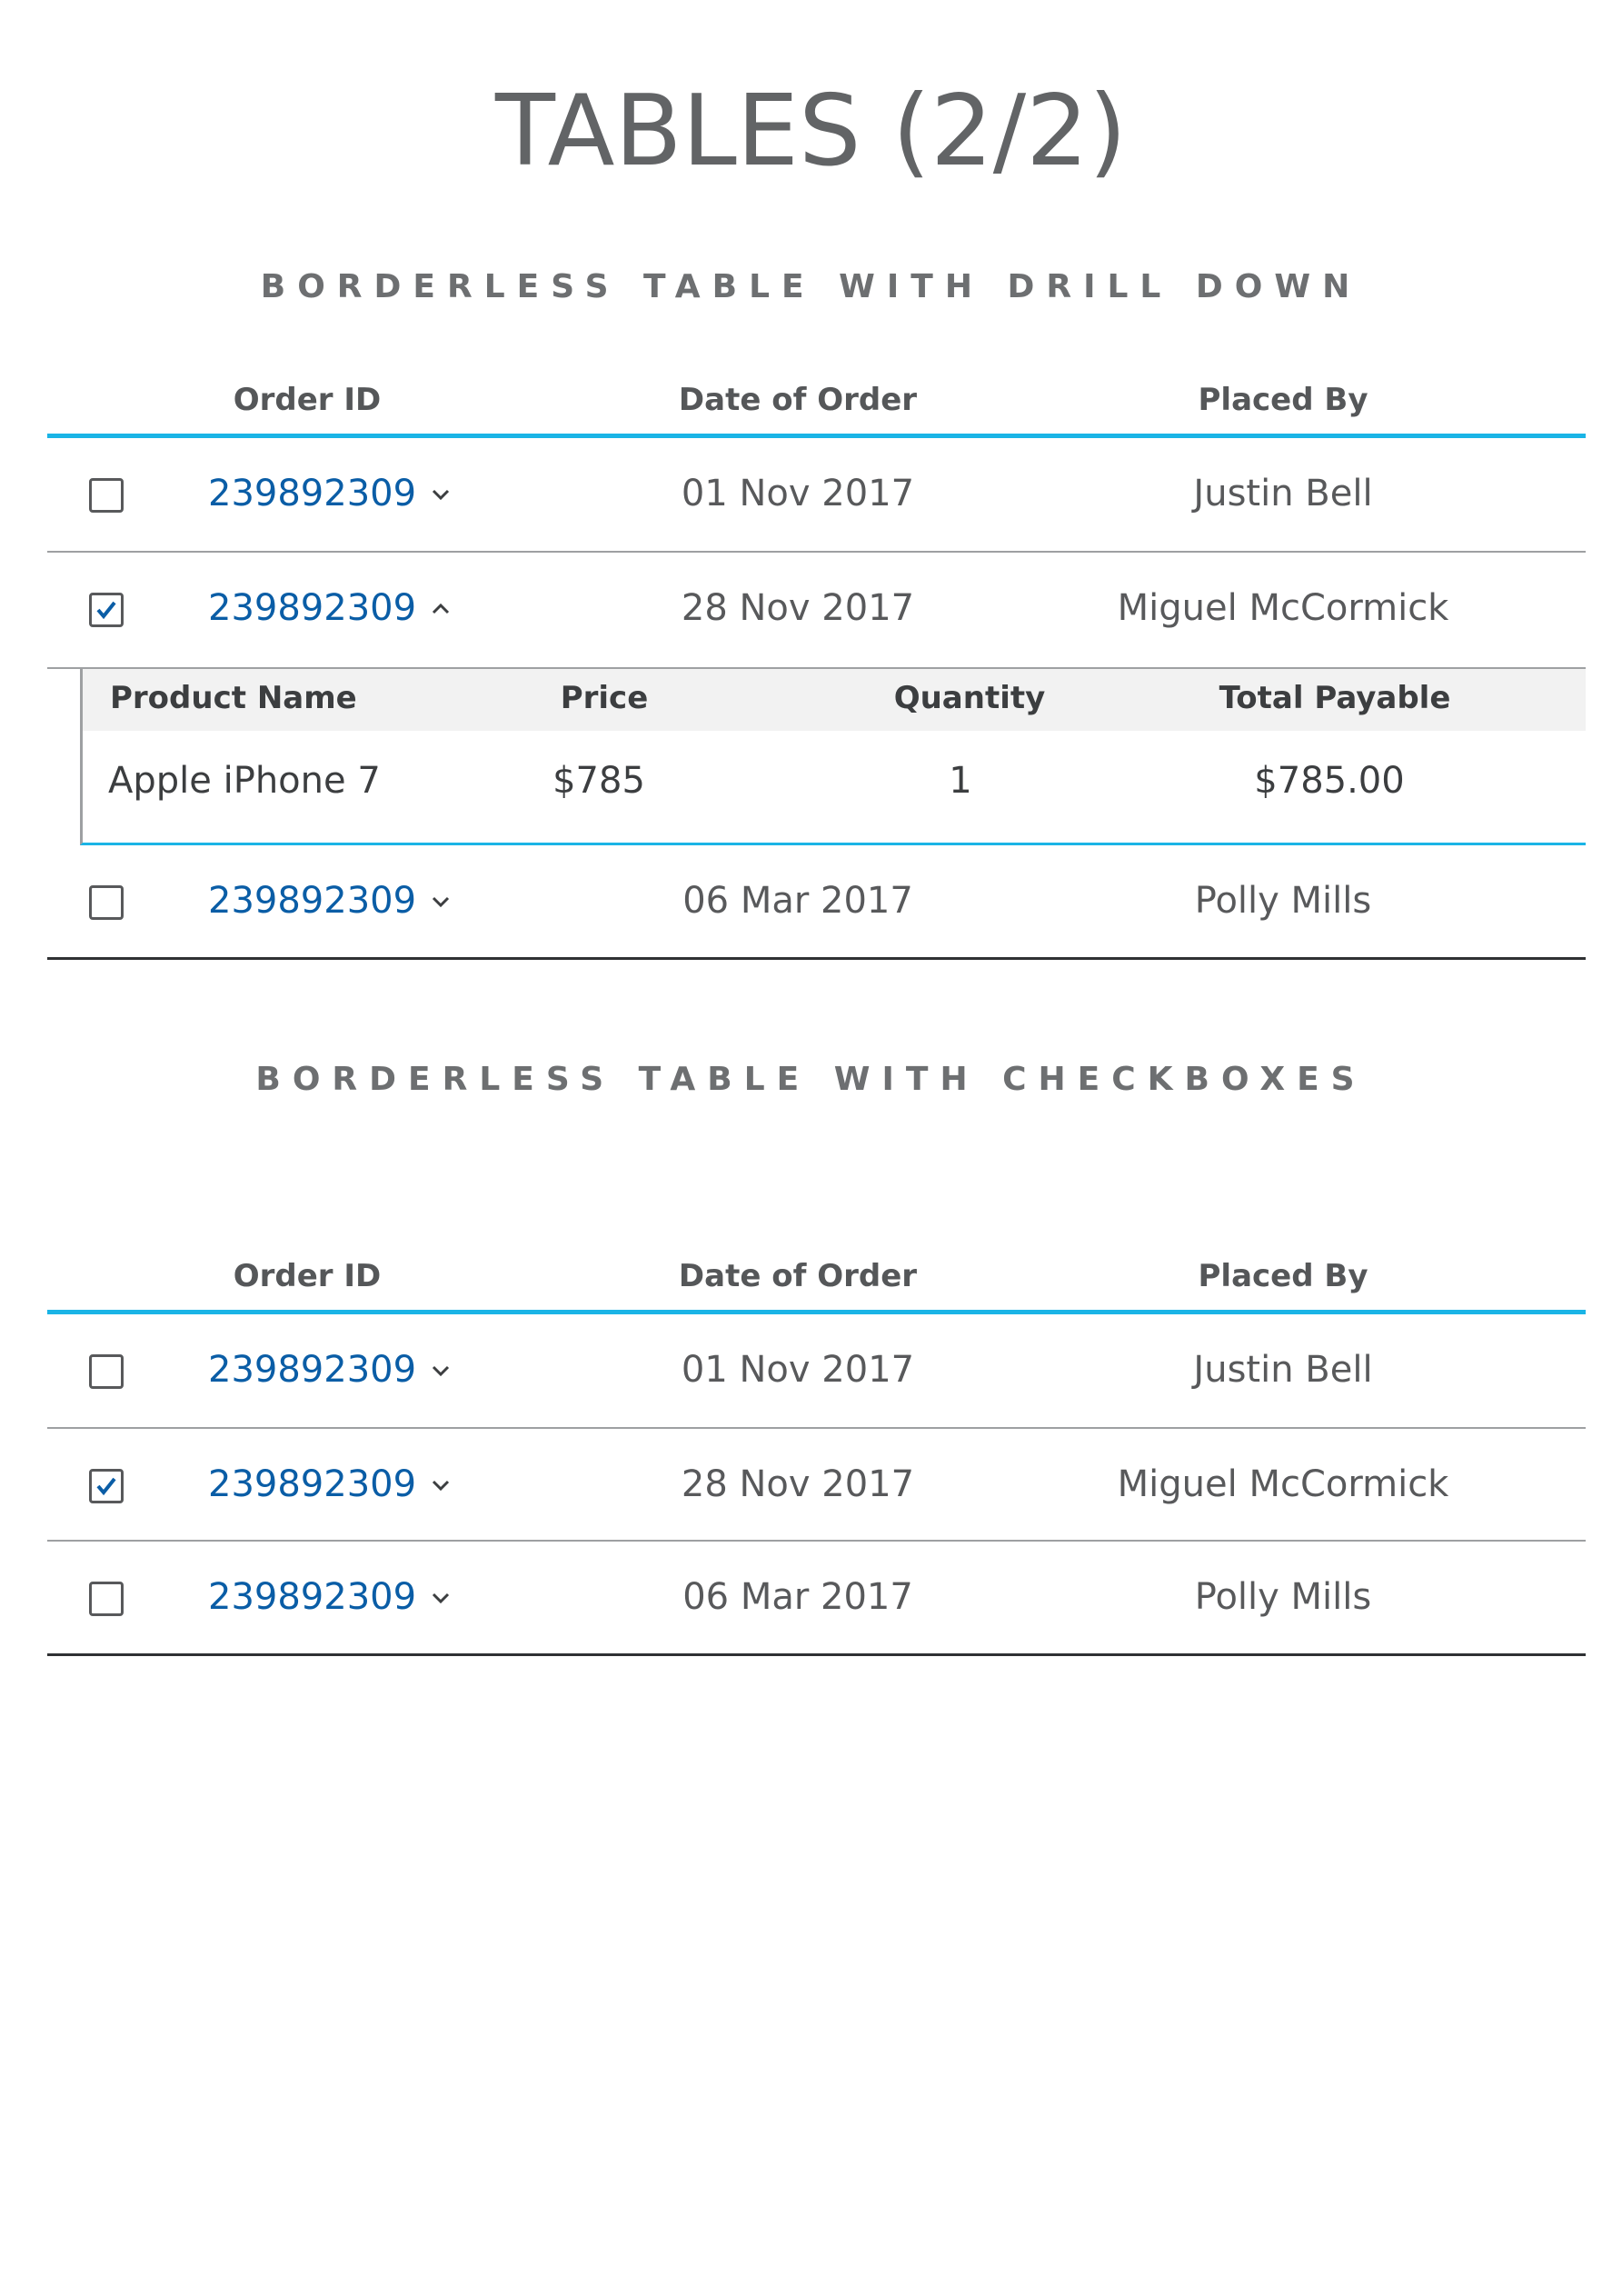  Describe the element at coordinates (969, 698) in the screenshot. I see `detail-header-quantity: Quantity` at that location.